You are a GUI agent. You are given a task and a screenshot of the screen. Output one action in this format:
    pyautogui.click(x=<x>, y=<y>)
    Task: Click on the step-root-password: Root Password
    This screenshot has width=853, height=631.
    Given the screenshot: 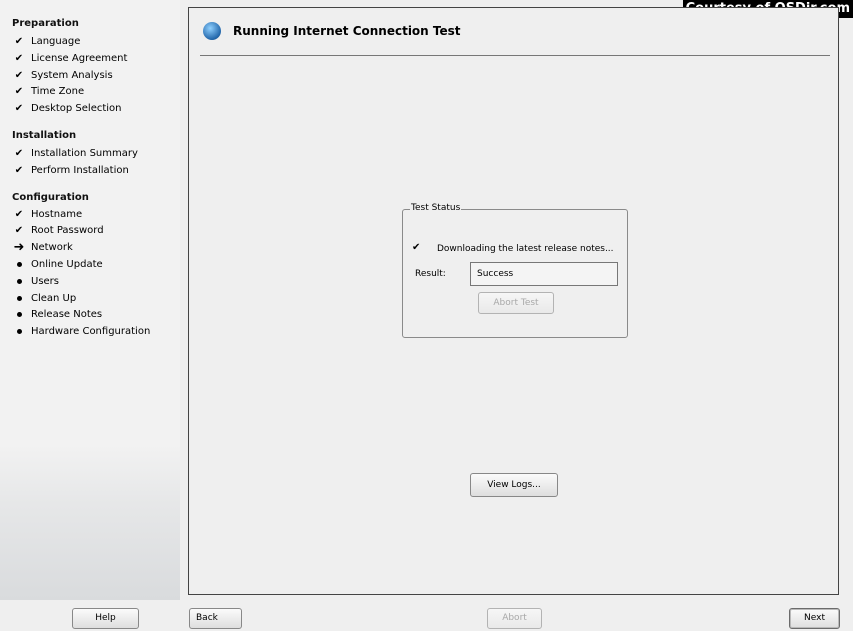 What is the action you would take?
    pyautogui.click(x=67, y=230)
    